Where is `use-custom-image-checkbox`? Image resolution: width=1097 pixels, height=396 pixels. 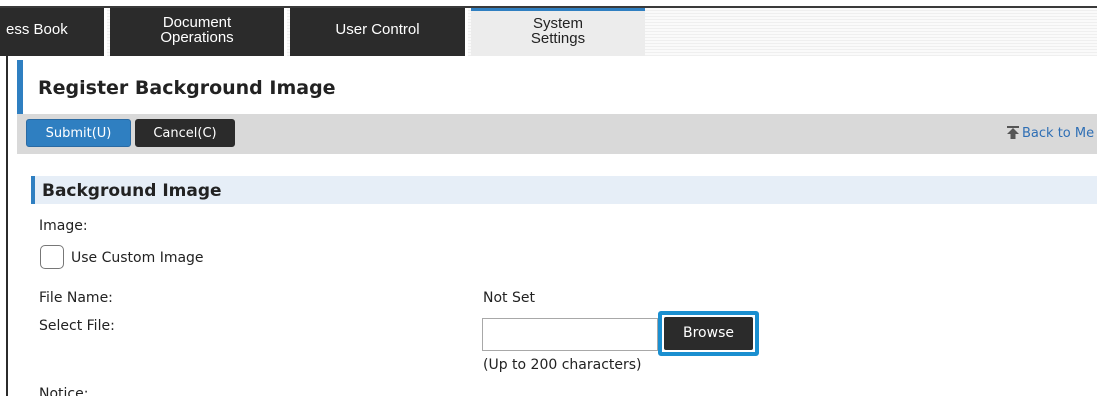
use-custom-image-checkbox is located at coordinates (52, 257).